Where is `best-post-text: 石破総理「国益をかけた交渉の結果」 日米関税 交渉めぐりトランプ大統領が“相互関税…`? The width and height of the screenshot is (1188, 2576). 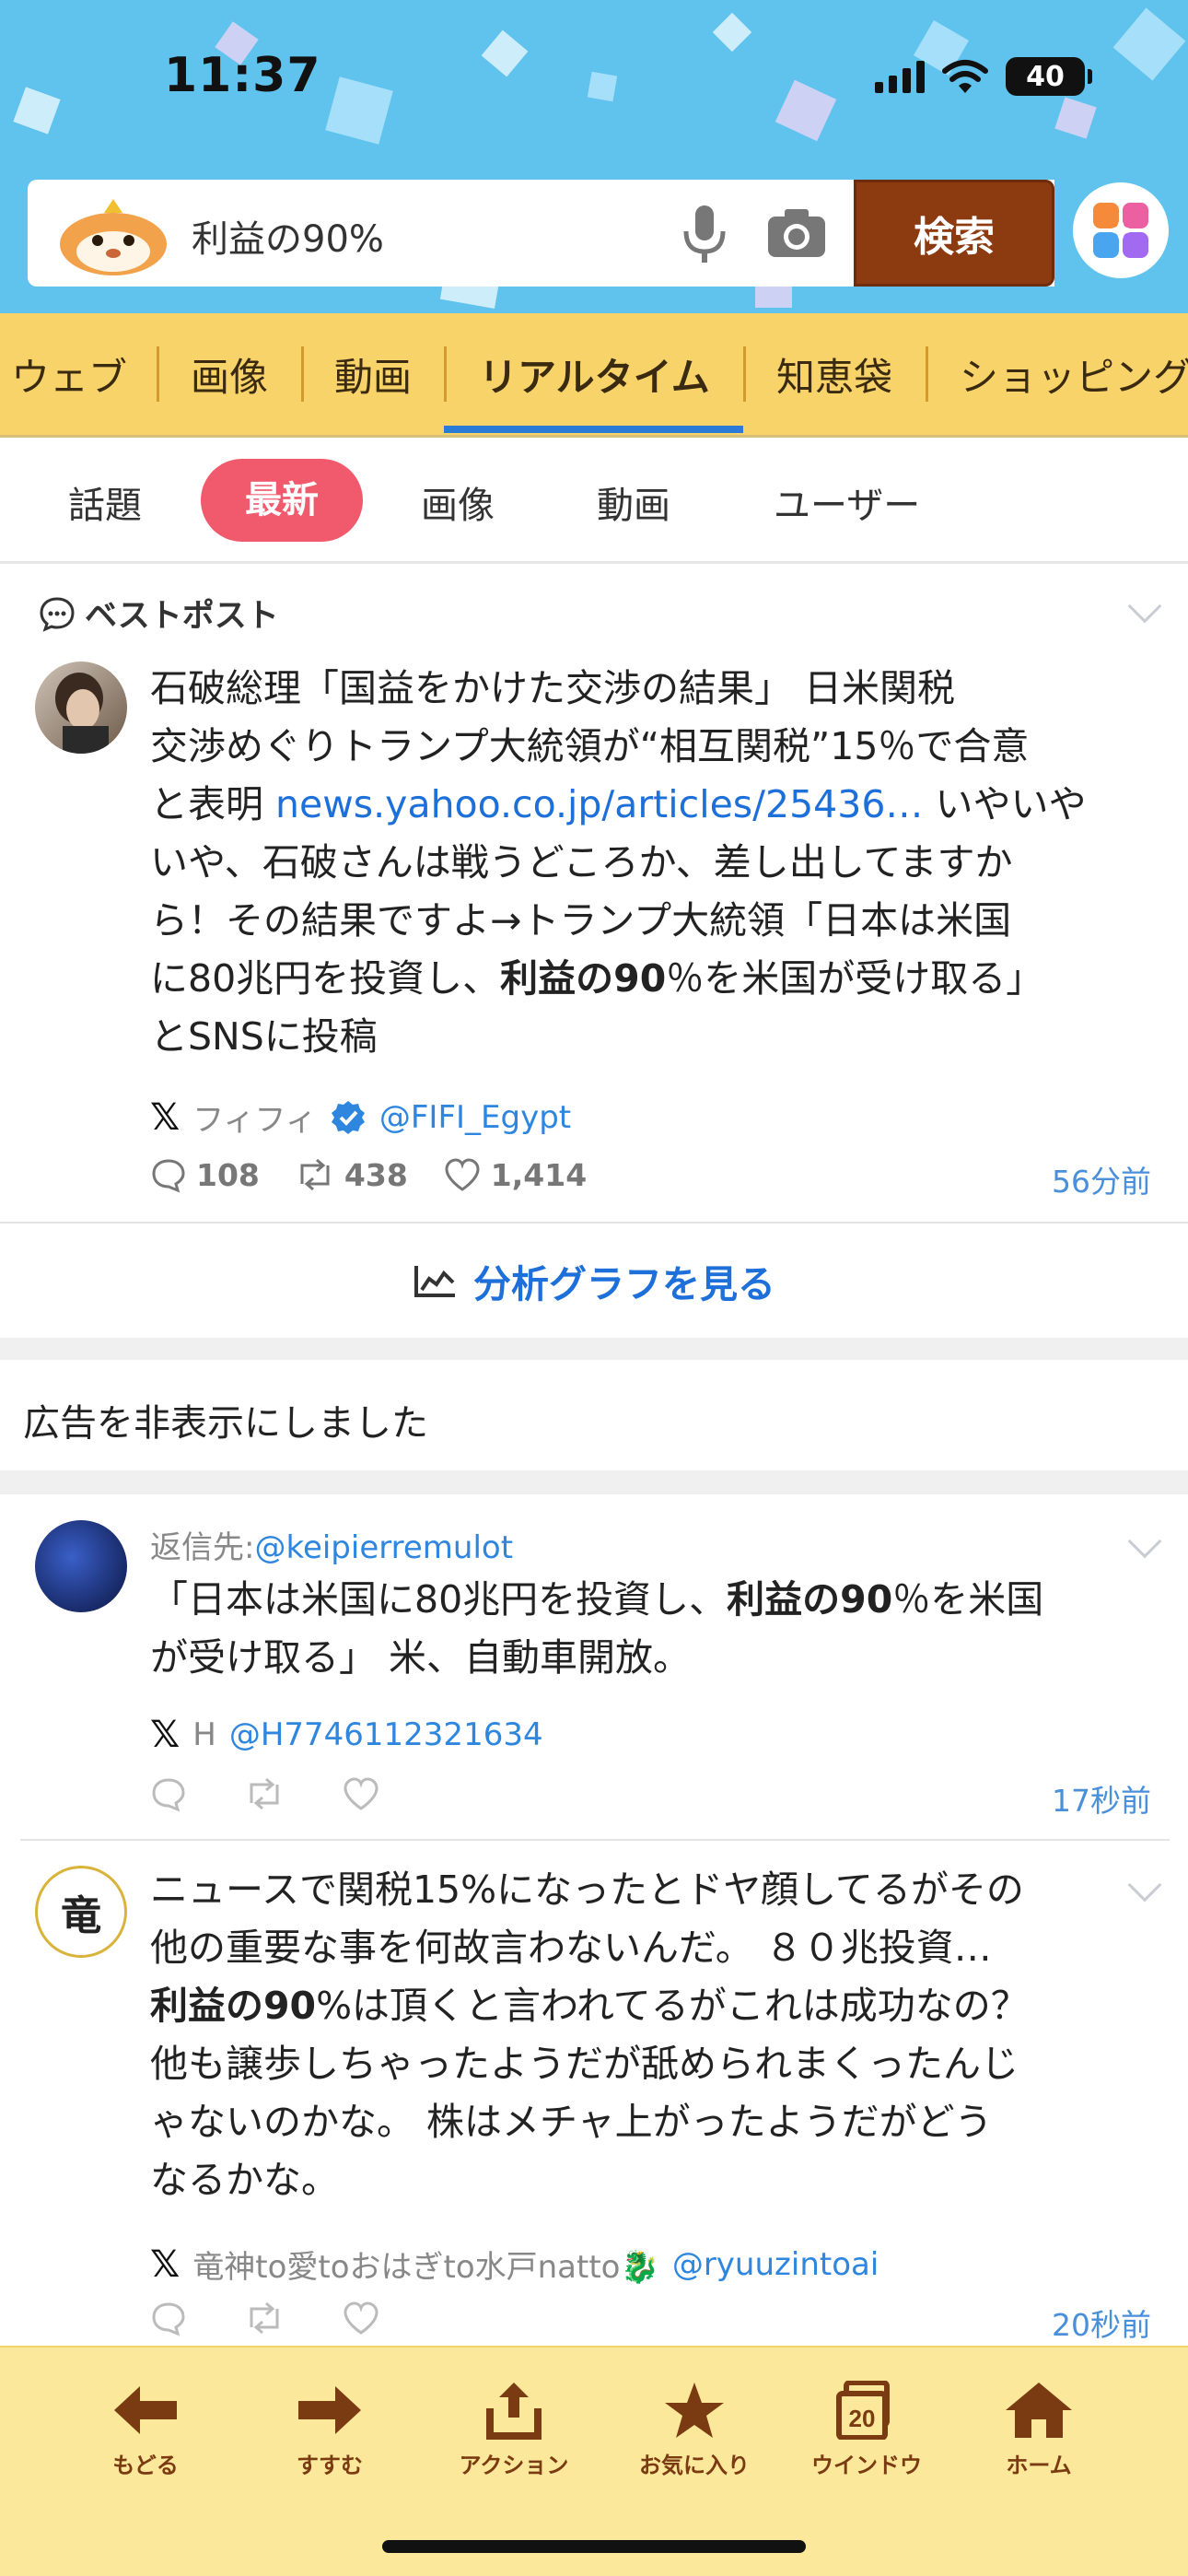
best-post-text: 石破総理「国益をかけた交渉の結果」 日米関税 交渉めぐりトランプ大統領が“相互関税… is located at coordinates (624, 863).